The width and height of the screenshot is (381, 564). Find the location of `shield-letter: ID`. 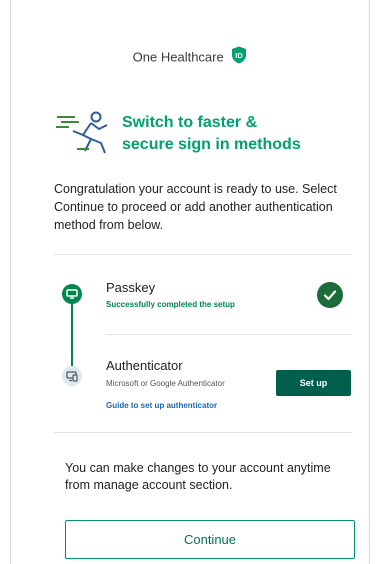

shield-letter: ID is located at coordinates (240, 55).